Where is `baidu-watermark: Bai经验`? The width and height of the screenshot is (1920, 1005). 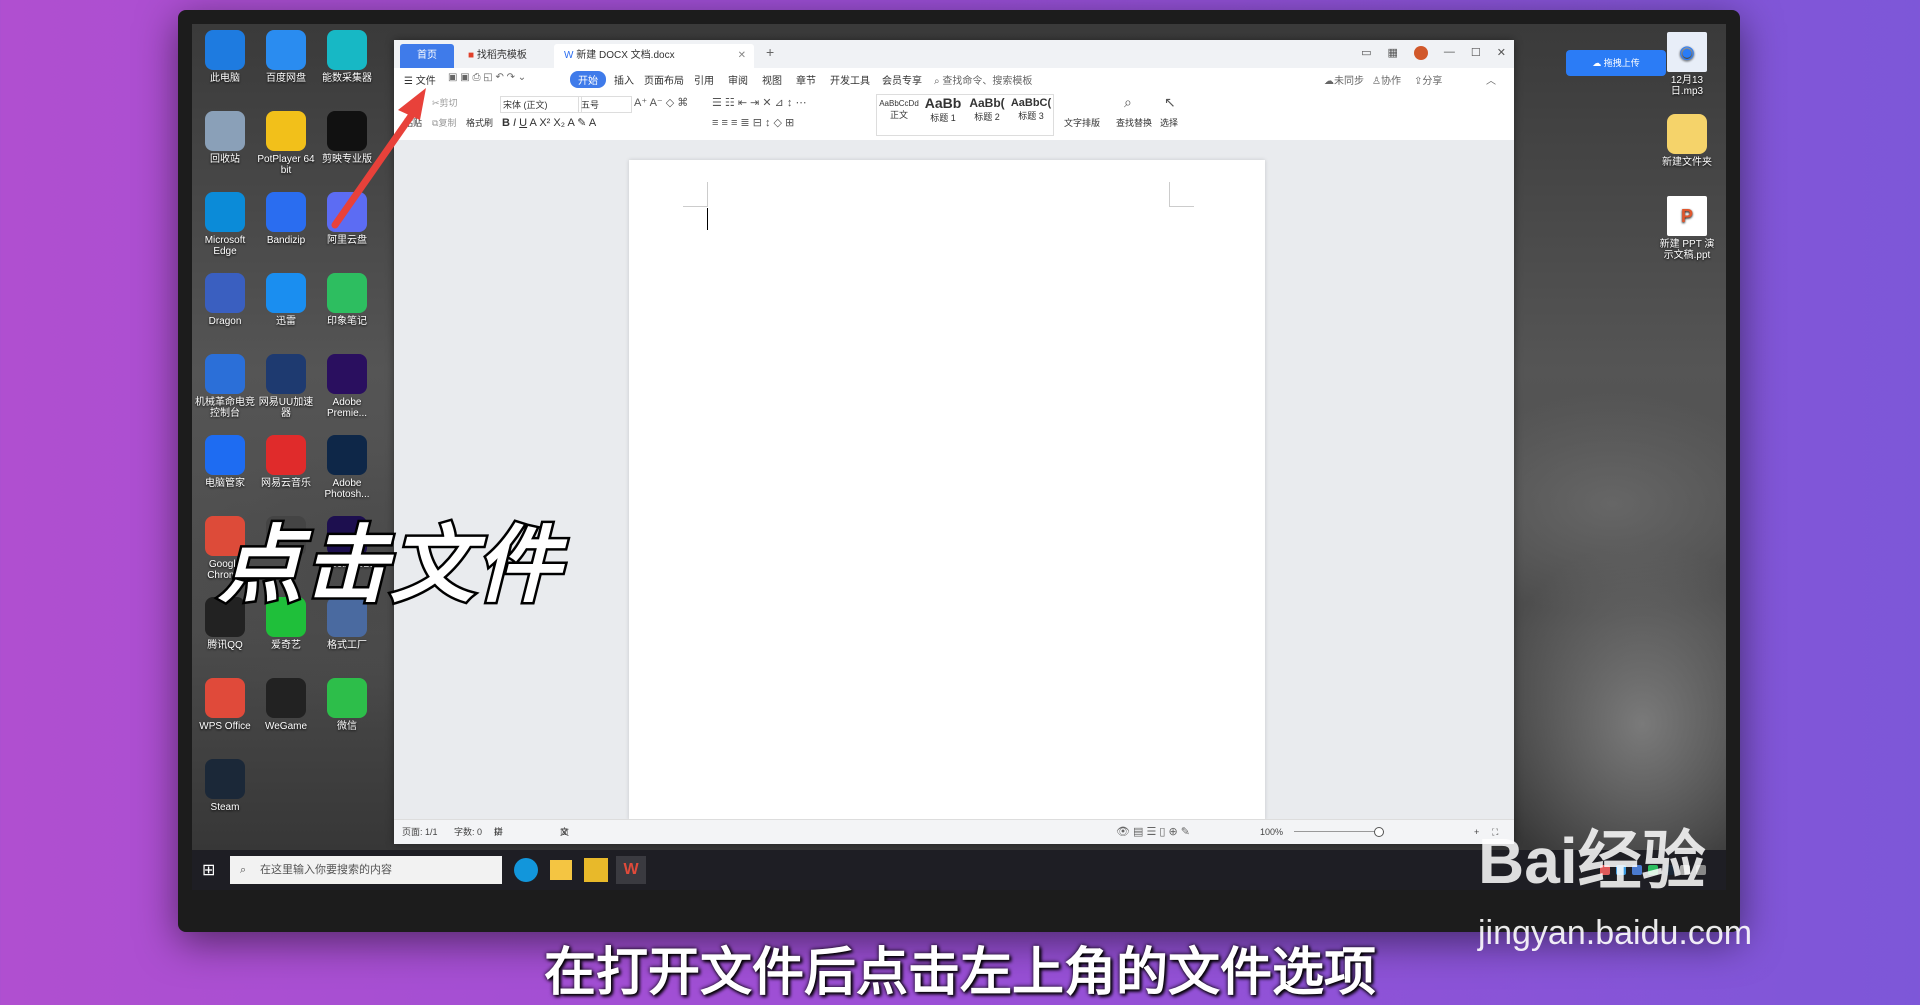 baidu-watermark: Bai经验 is located at coordinates (1592, 861).